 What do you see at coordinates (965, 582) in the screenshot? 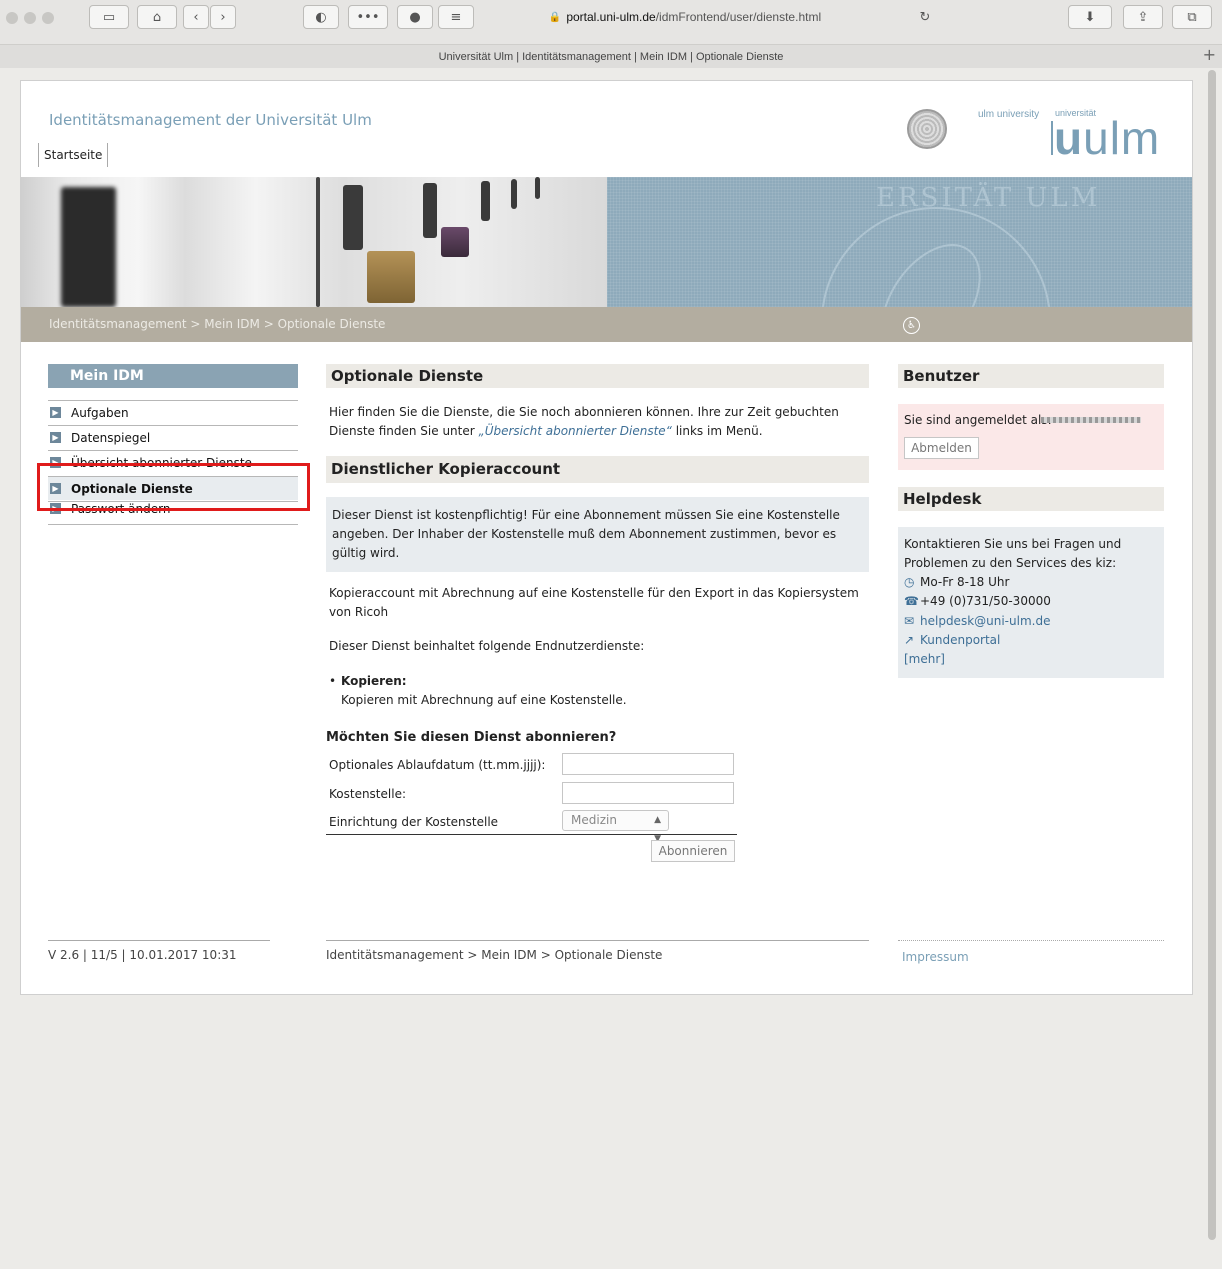
I see `hours-text: Mo-Fr 8-18 Uhr` at bounding box center [965, 582].